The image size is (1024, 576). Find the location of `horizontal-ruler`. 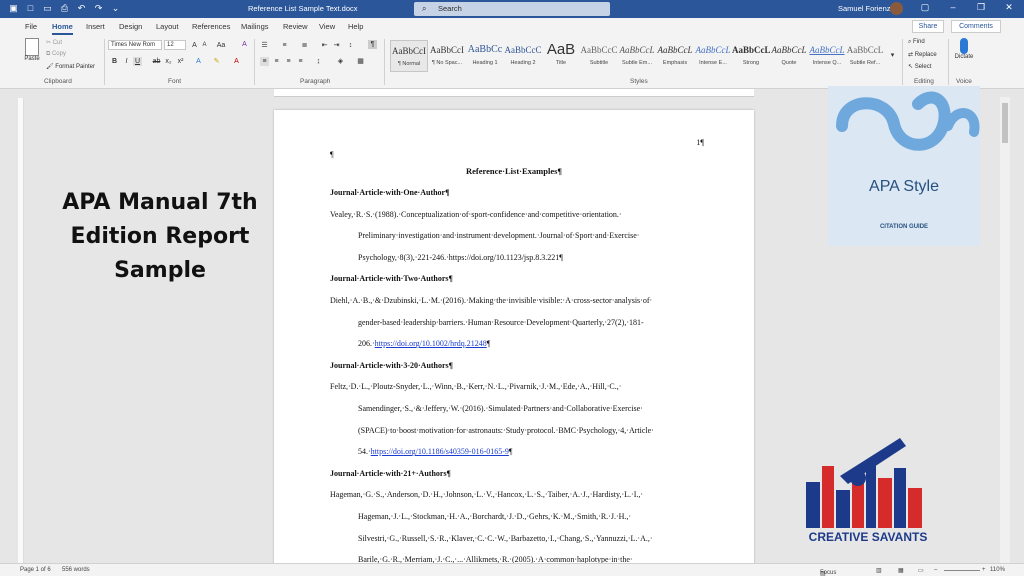

horizontal-ruler is located at coordinates (514, 93).